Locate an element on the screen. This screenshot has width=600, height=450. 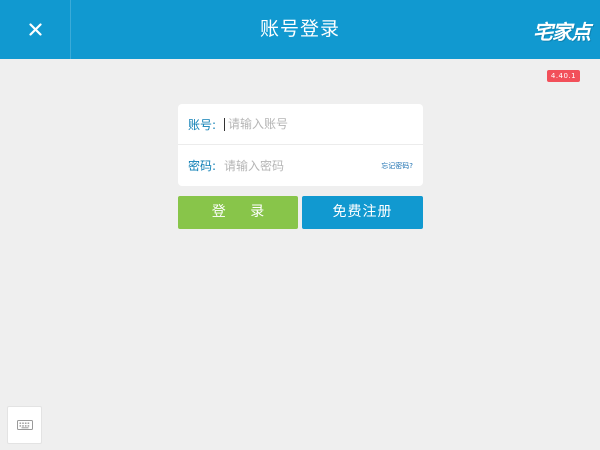
version-badge: 4.40.1 is located at coordinates (563, 76).